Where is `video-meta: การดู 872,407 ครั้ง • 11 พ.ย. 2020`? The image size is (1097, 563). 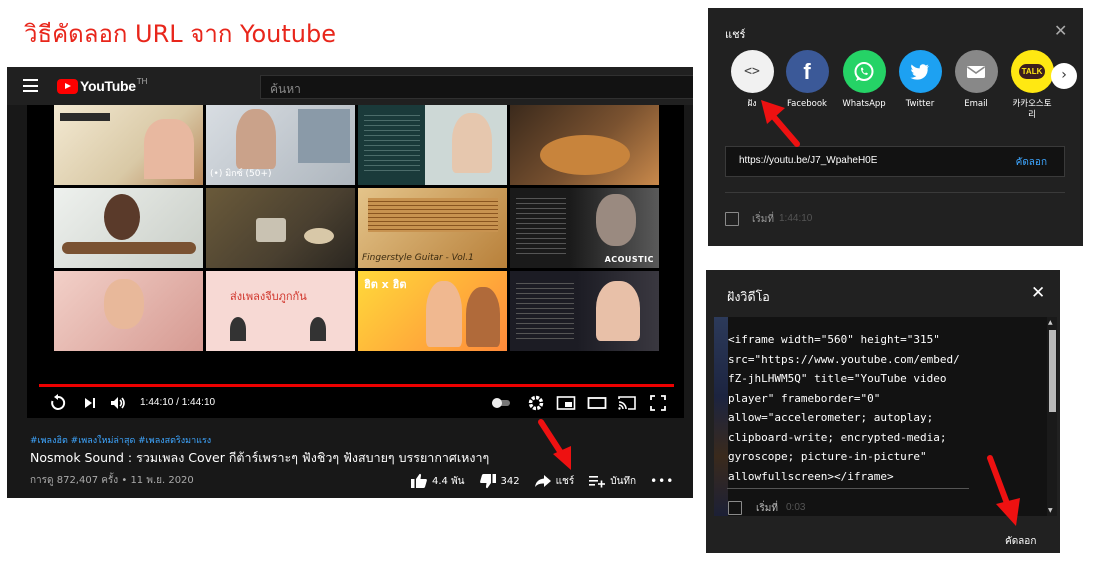 video-meta: การดู 872,407 ครั้ง • 11 พ.ย. 2020 is located at coordinates (112, 480).